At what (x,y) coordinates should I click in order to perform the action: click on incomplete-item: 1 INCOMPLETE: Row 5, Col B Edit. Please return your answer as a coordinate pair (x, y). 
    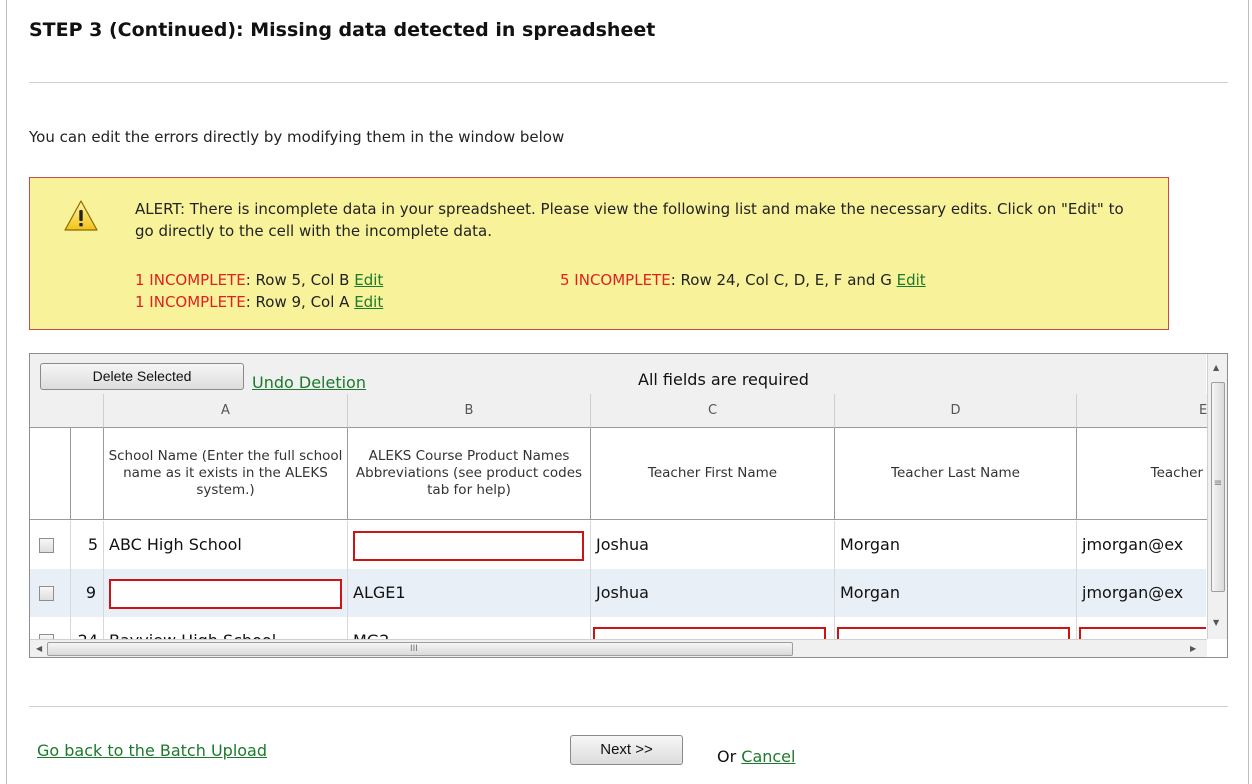
    Looking at the image, I should click on (259, 280).